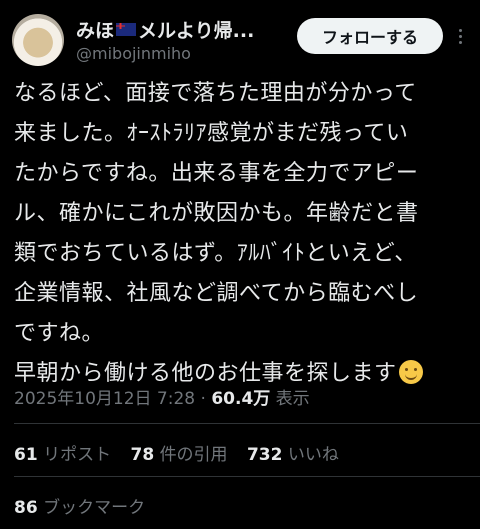  What do you see at coordinates (126, 29) in the screenshot?
I see `australia-flag-icon` at bounding box center [126, 29].